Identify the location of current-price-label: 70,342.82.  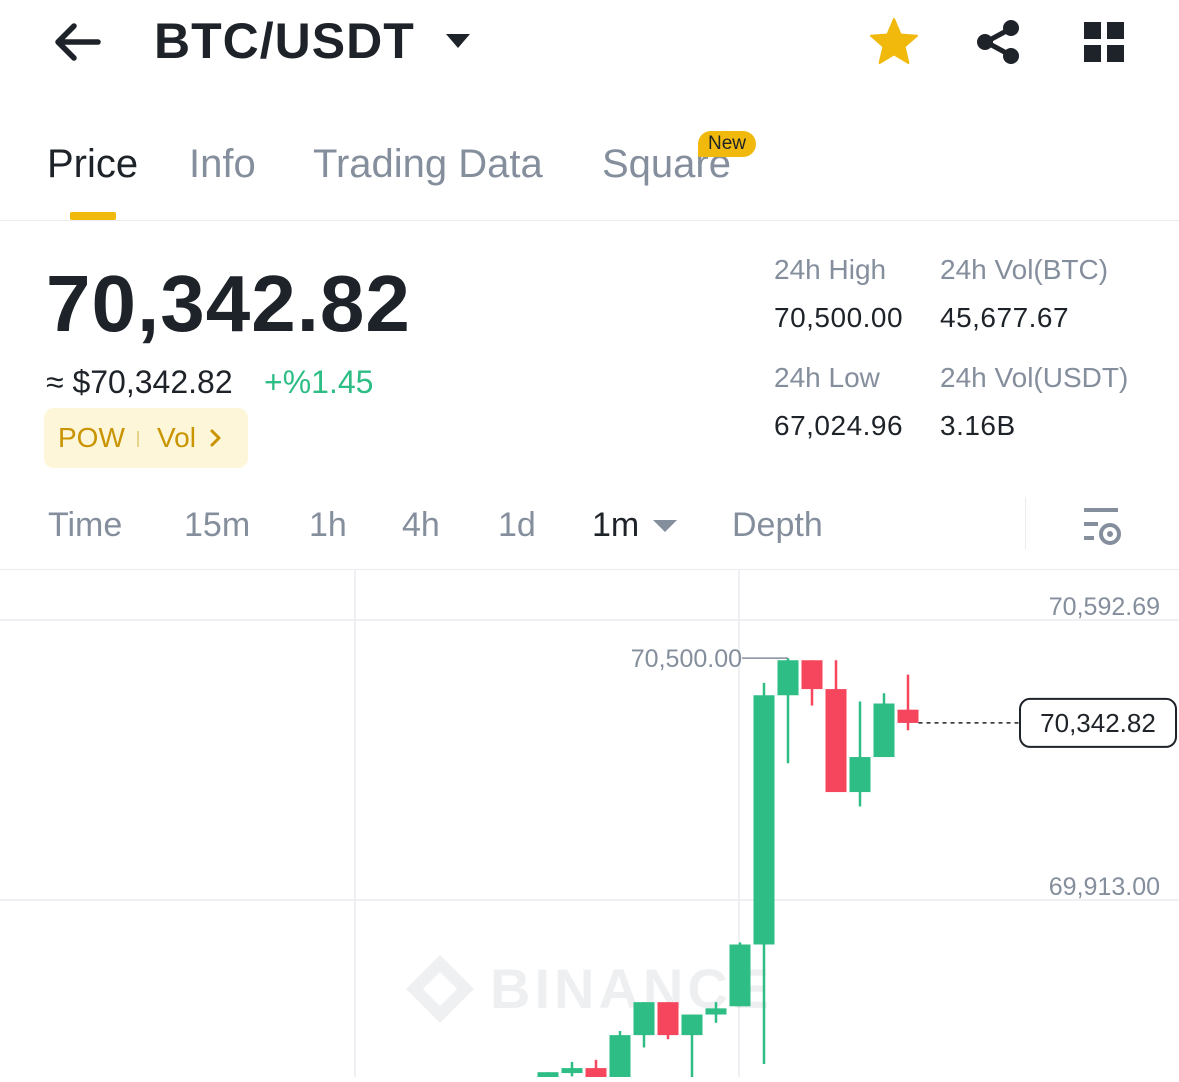
(1098, 723).